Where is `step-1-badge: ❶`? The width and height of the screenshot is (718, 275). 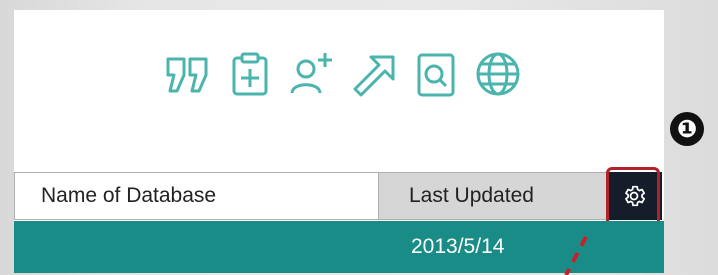
step-1-badge: ❶ is located at coordinates (687, 129).